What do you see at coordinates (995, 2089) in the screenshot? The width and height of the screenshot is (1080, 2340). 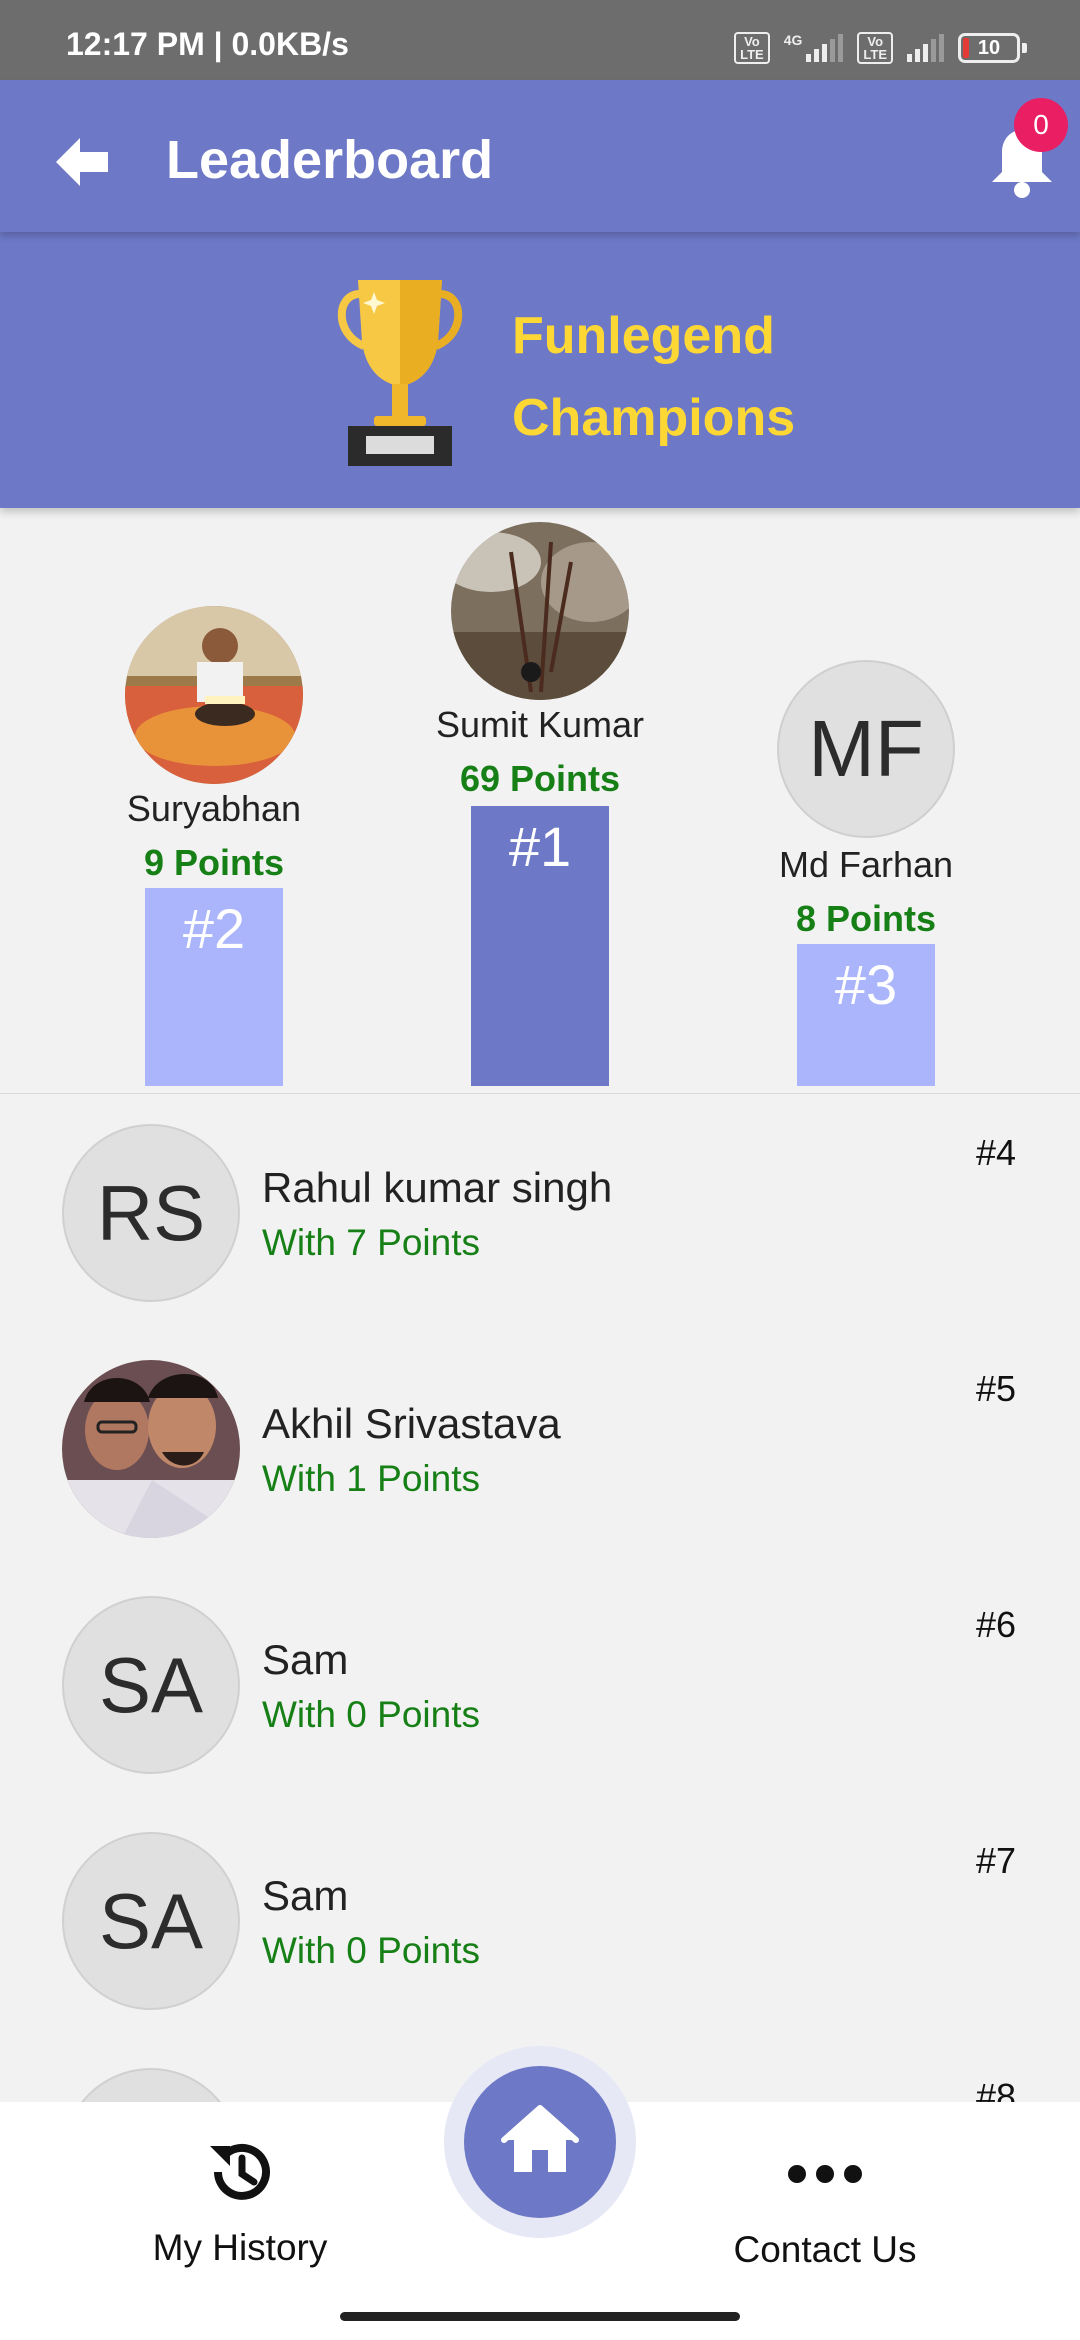 I see `player-rank: #8` at bounding box center [995, 2089].